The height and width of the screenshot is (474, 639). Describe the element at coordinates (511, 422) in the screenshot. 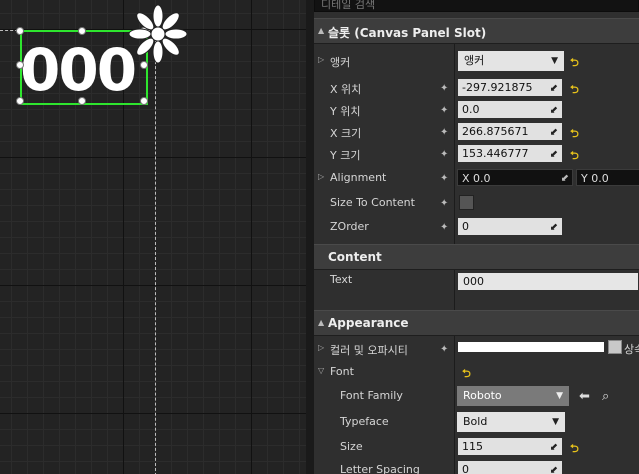

I see `typeface-dropdown: Bold ▼` at that location.